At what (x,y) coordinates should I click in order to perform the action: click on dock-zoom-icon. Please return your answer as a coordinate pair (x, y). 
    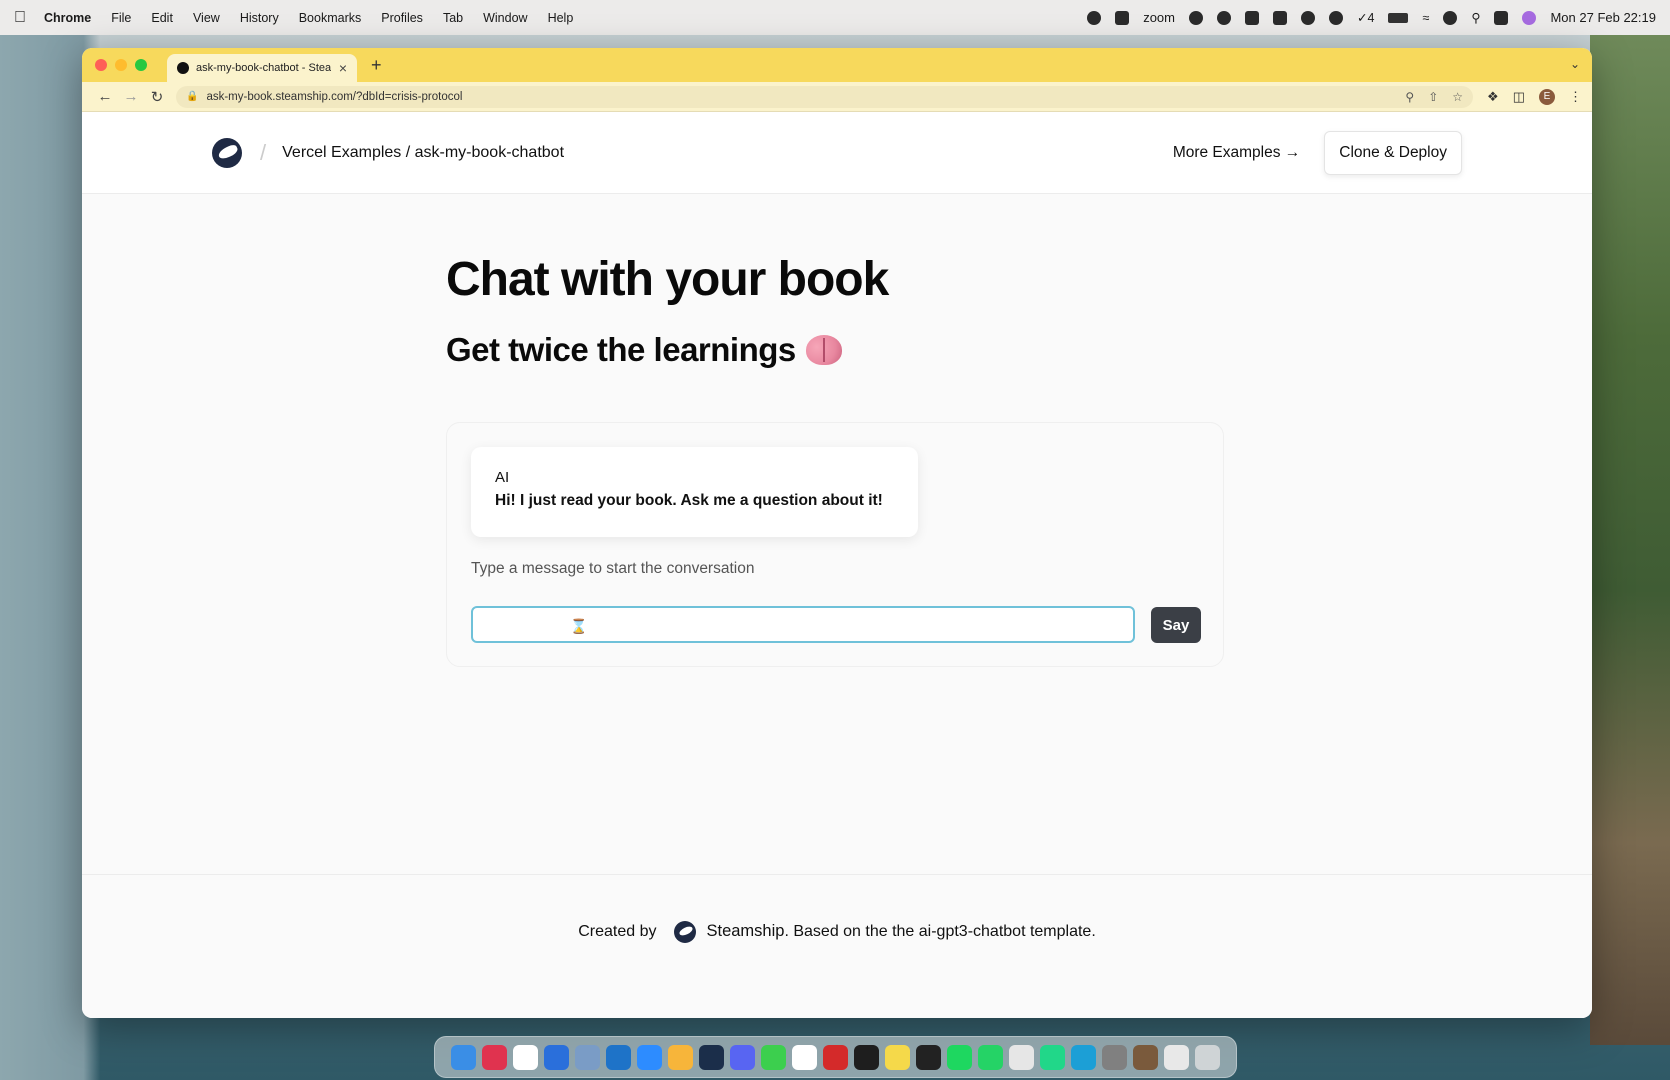
    Looking at the image, I should click on (649, 1057).